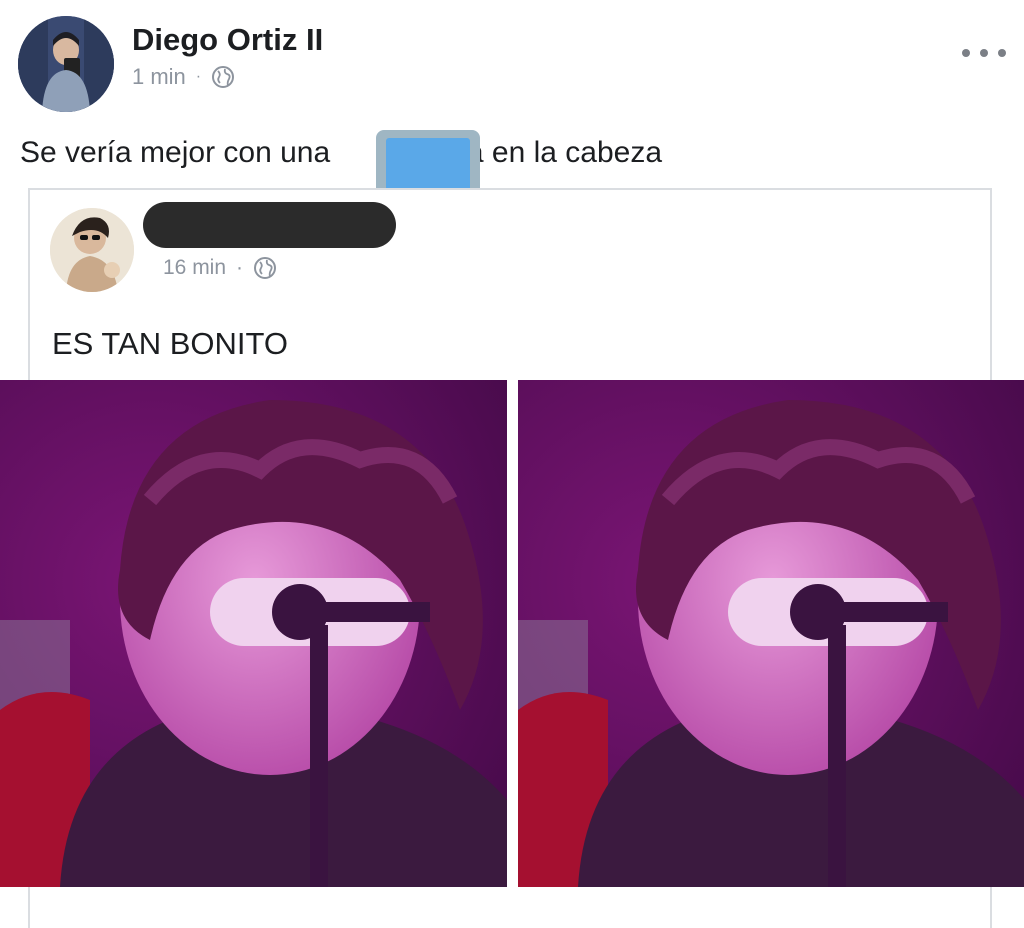 The height and width of the screenshot is (928, 1024). I want to click on more-options-icon, so click(984, 53).